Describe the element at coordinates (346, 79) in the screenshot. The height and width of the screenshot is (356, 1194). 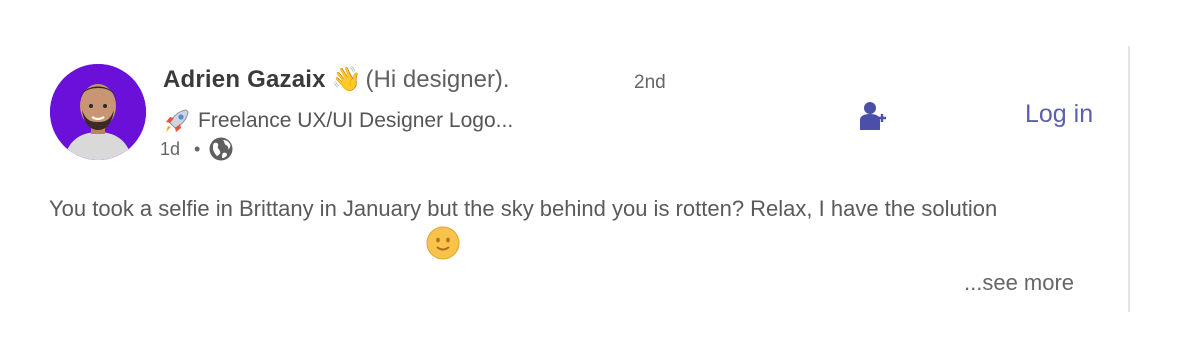
I see `wave-emoji: 👋` at that location.